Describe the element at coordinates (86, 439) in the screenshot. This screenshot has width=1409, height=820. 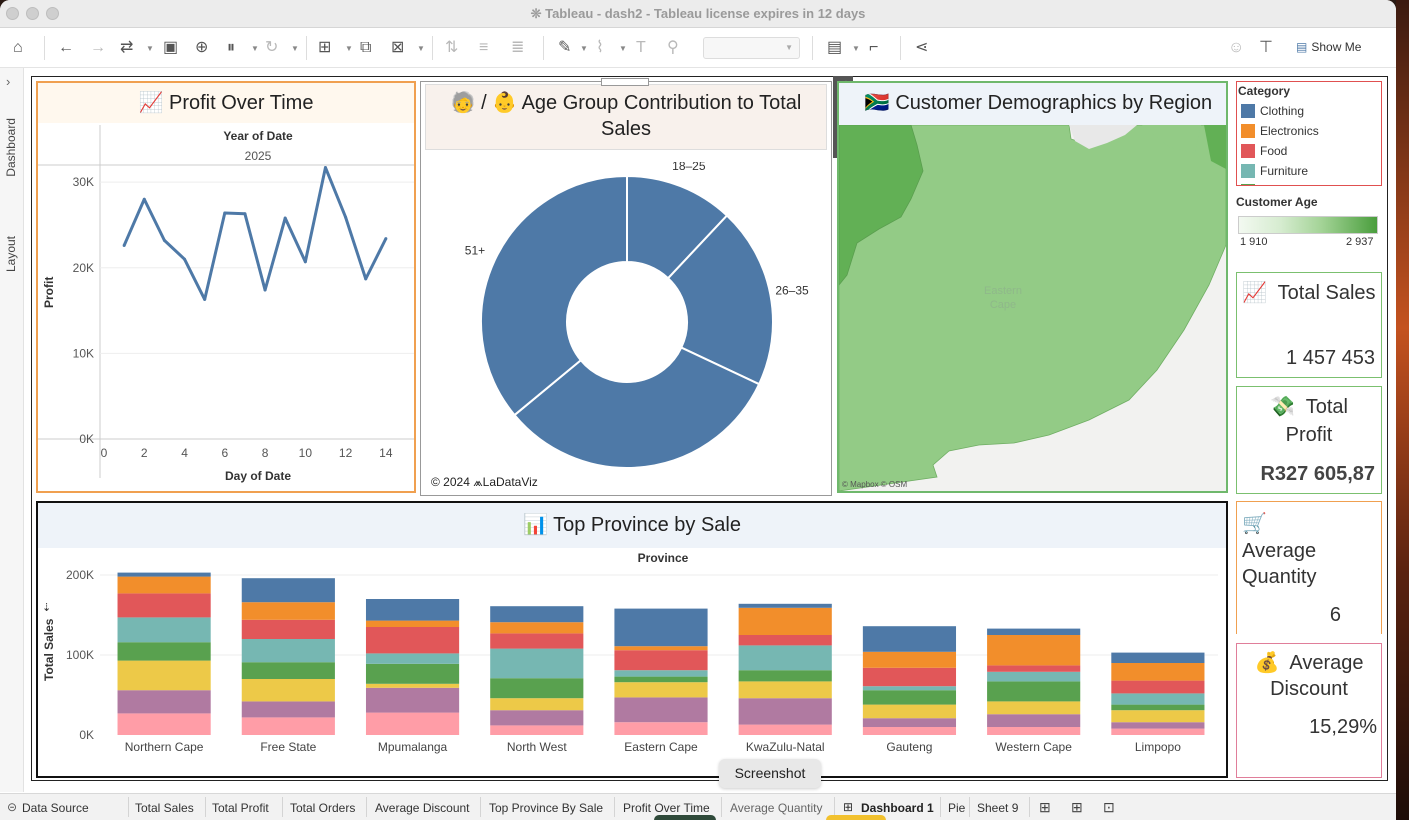
I see `y-tick-label: 0K` at that location.